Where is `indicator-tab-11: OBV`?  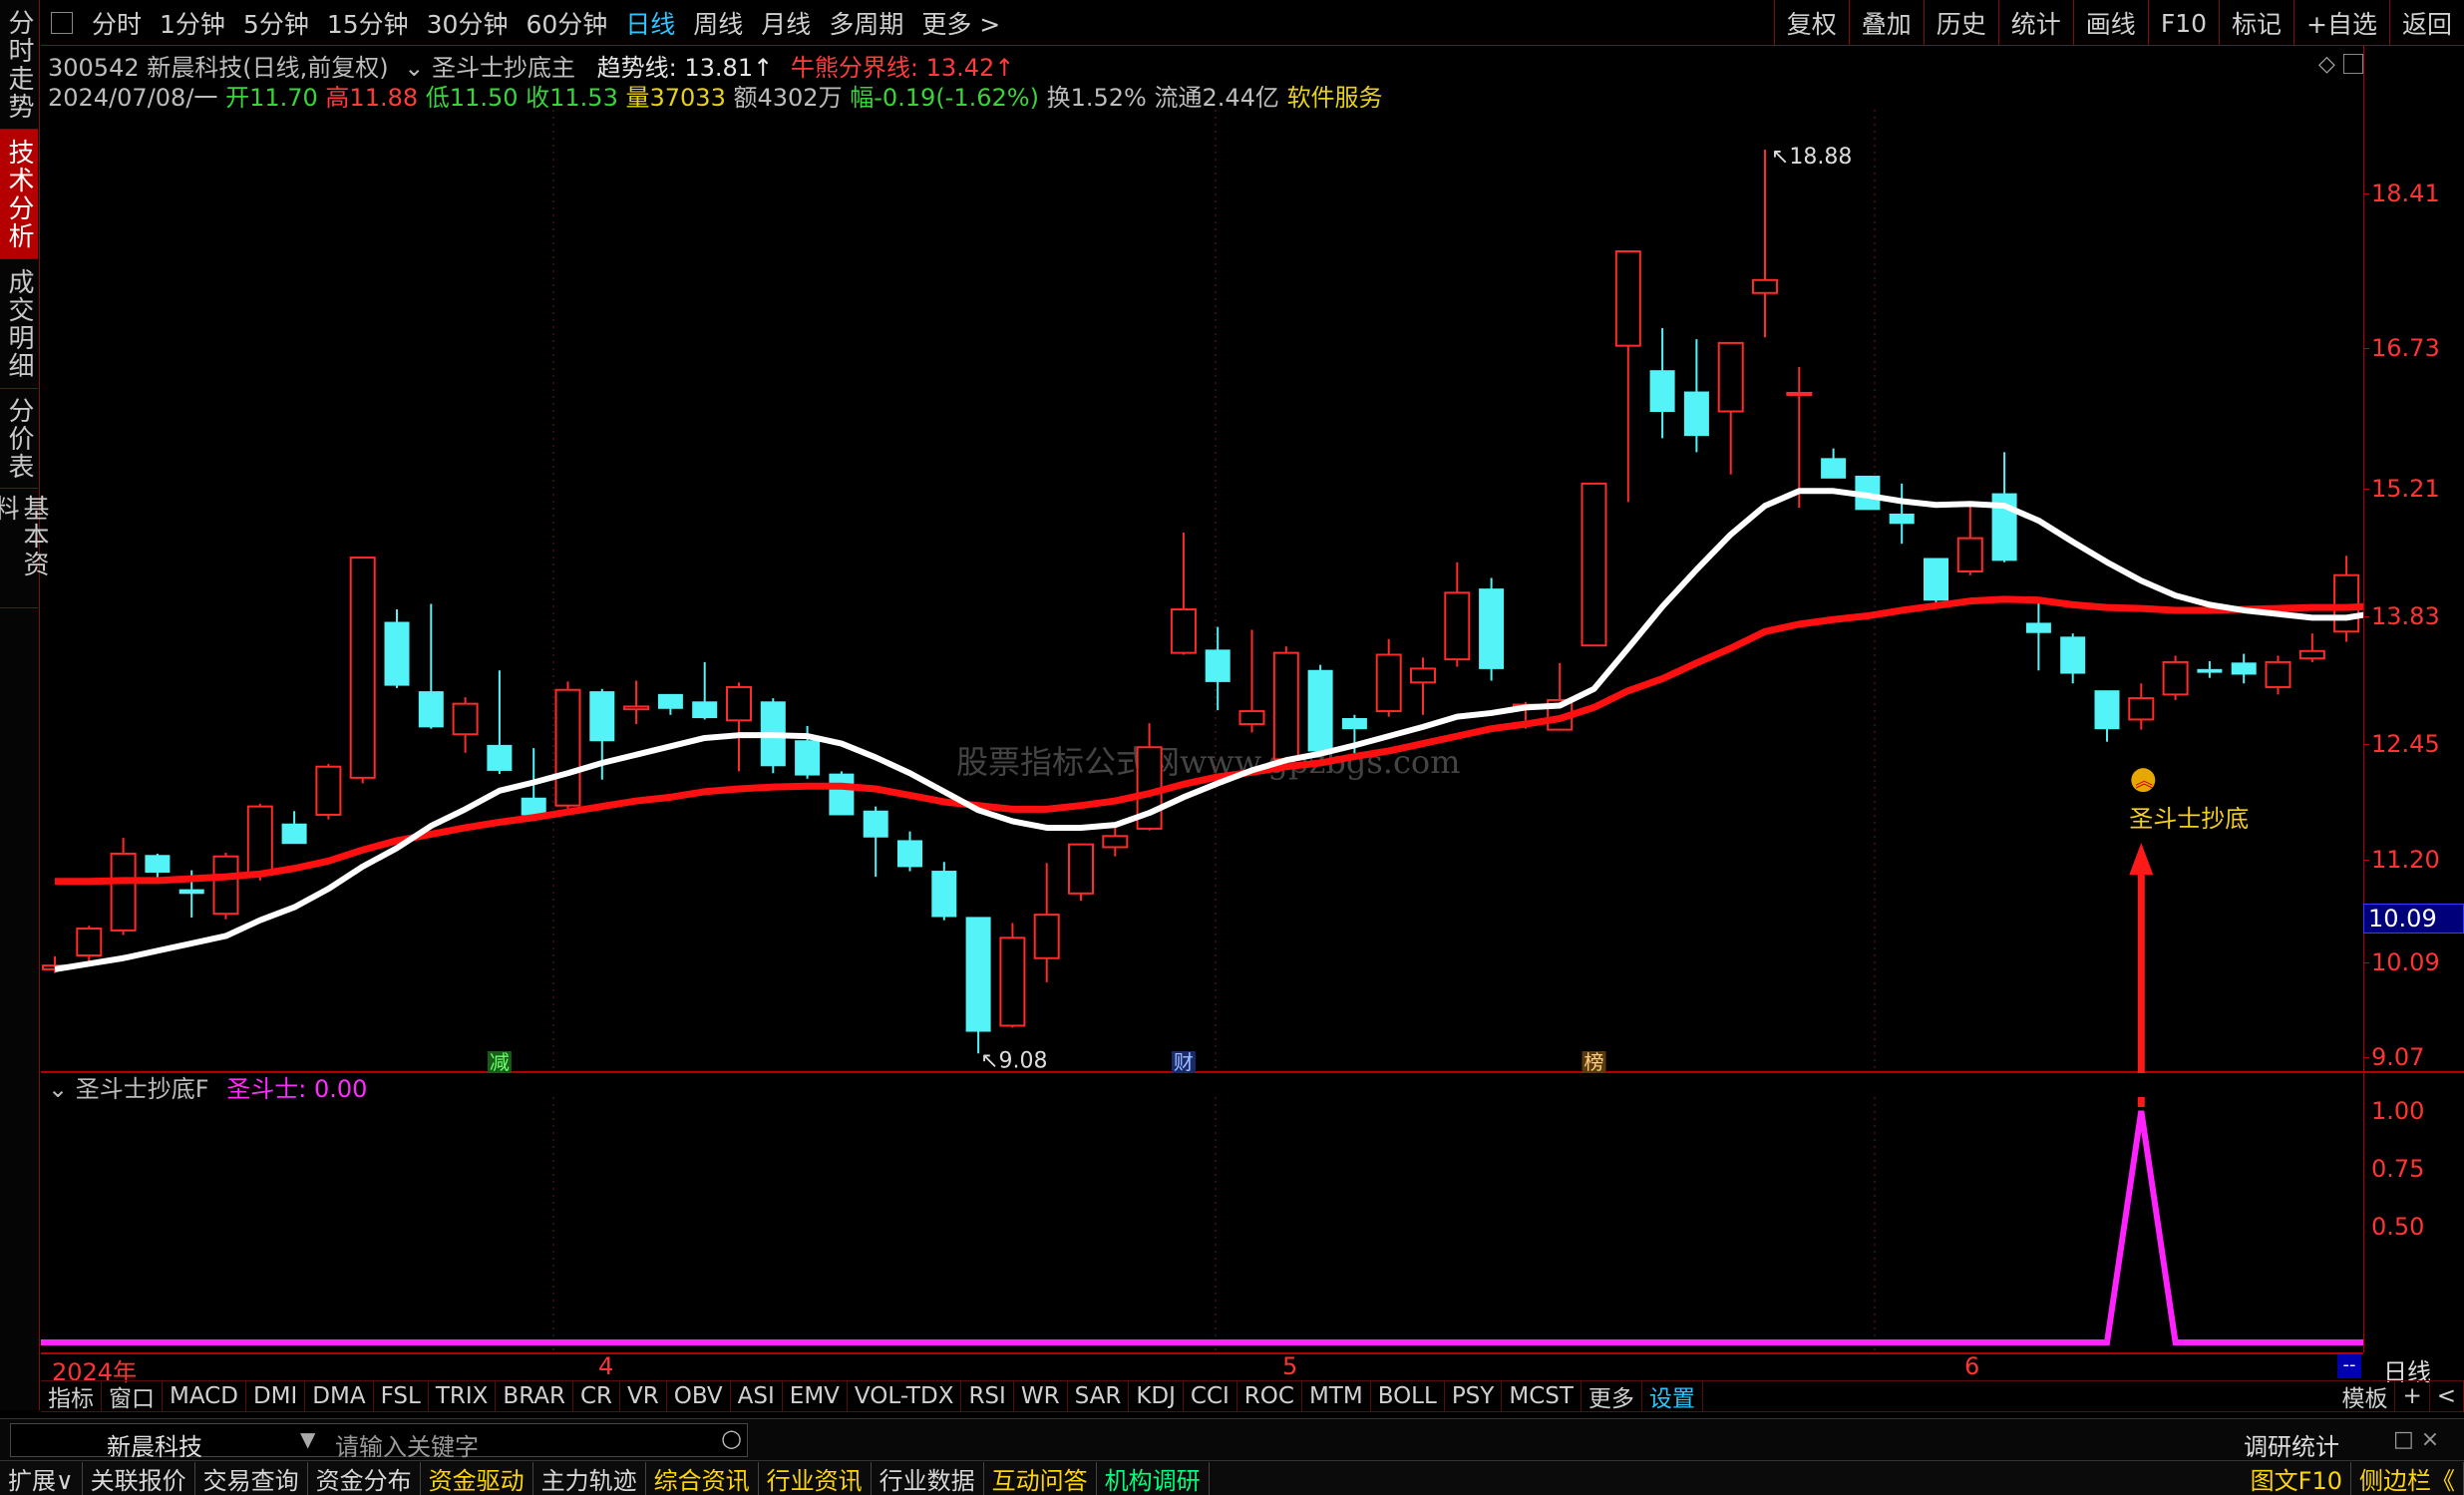 indicator-tab-11: OBV is located at coordinates (699, 1396).